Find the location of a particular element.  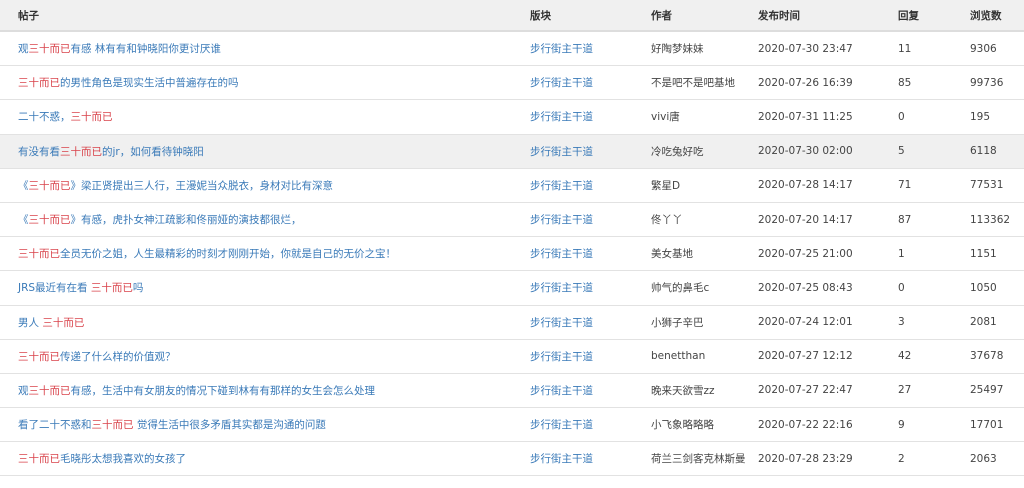

post-title-link: 男人 三十而已 is located at coordinates (51, 323).